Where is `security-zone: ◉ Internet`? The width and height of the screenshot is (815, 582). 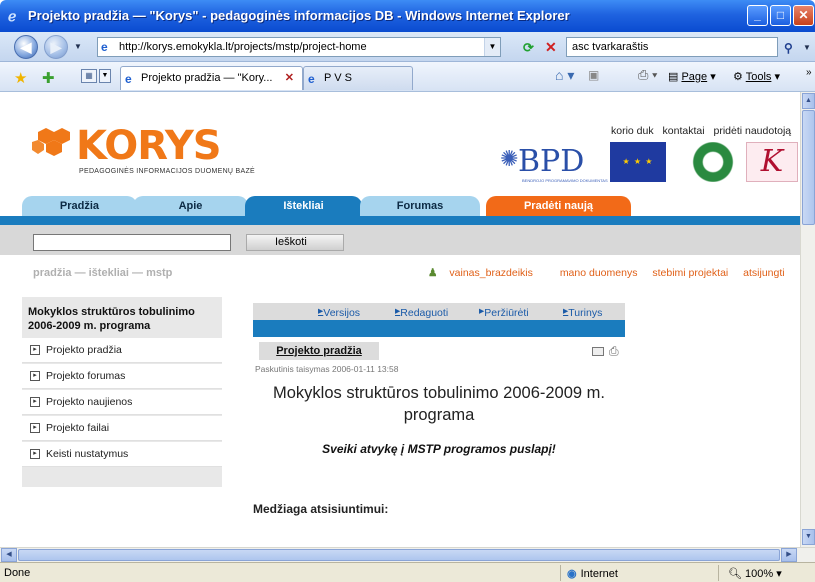
security-zone: ◉ Internet is located at coordinates (592, 573).